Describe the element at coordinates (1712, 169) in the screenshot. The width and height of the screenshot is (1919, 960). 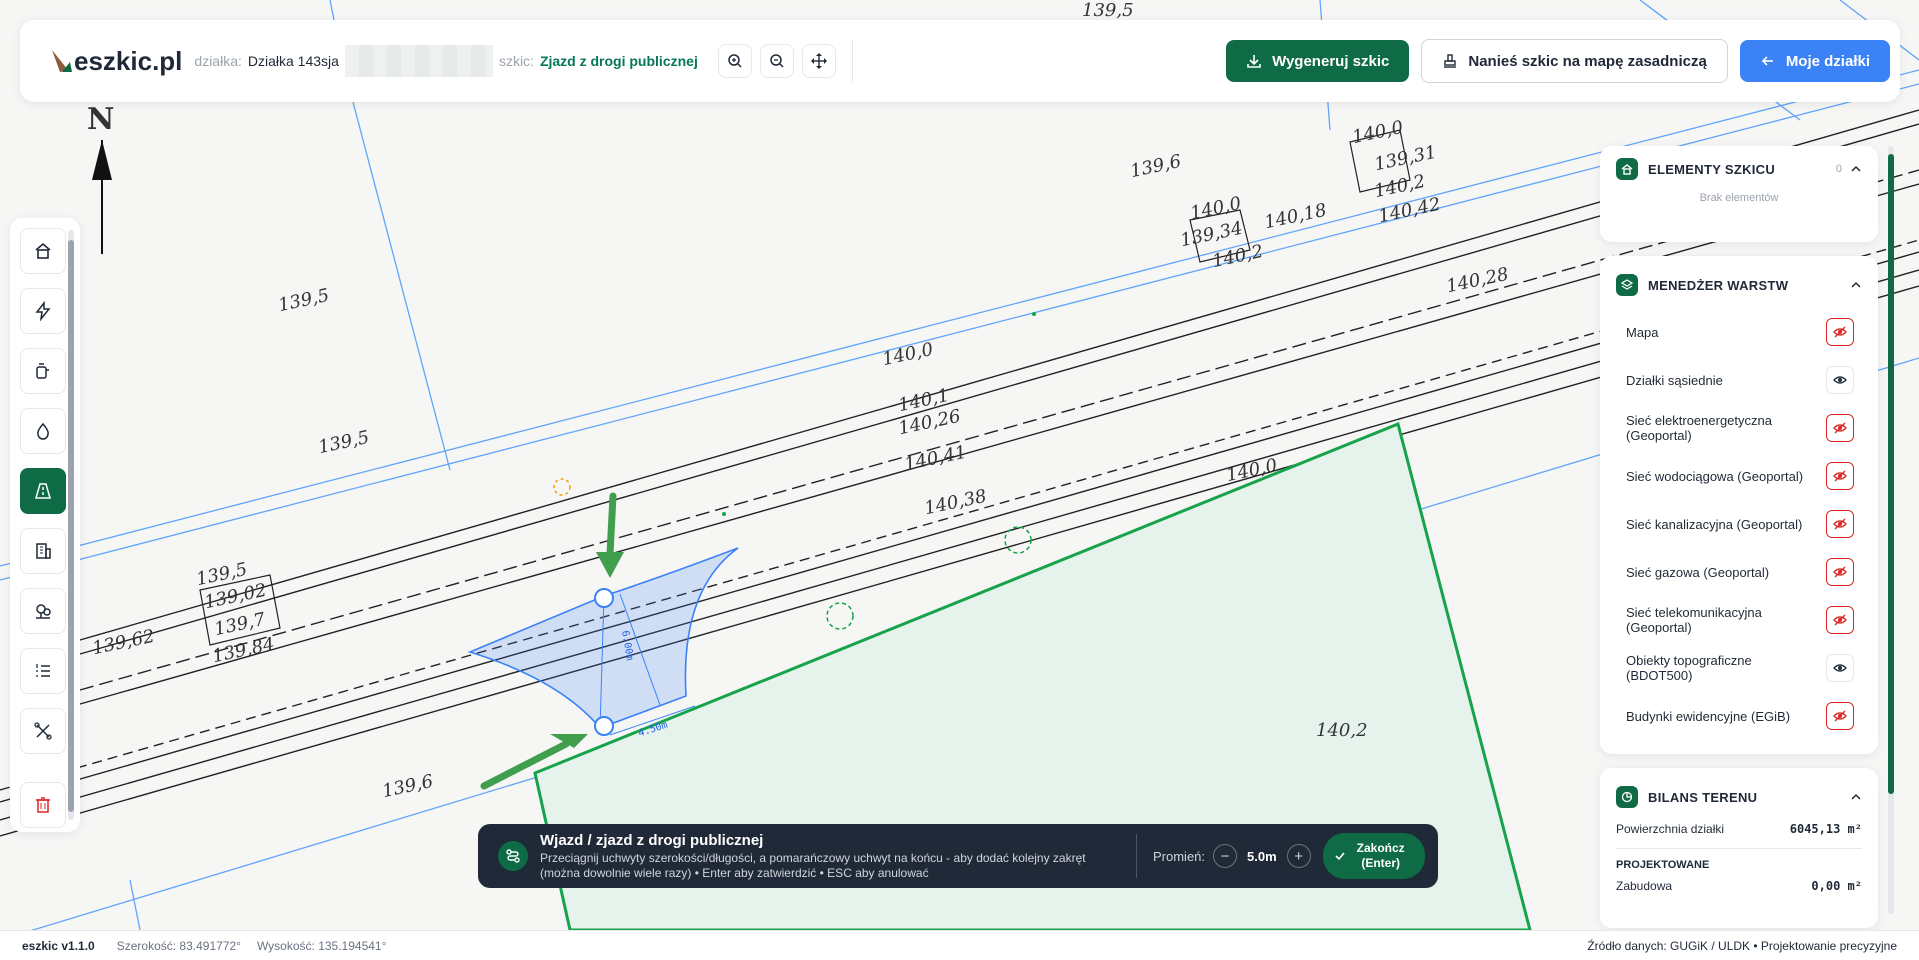
I see `sketch-elements-title: ELEMENTY SZKICU` at that location.